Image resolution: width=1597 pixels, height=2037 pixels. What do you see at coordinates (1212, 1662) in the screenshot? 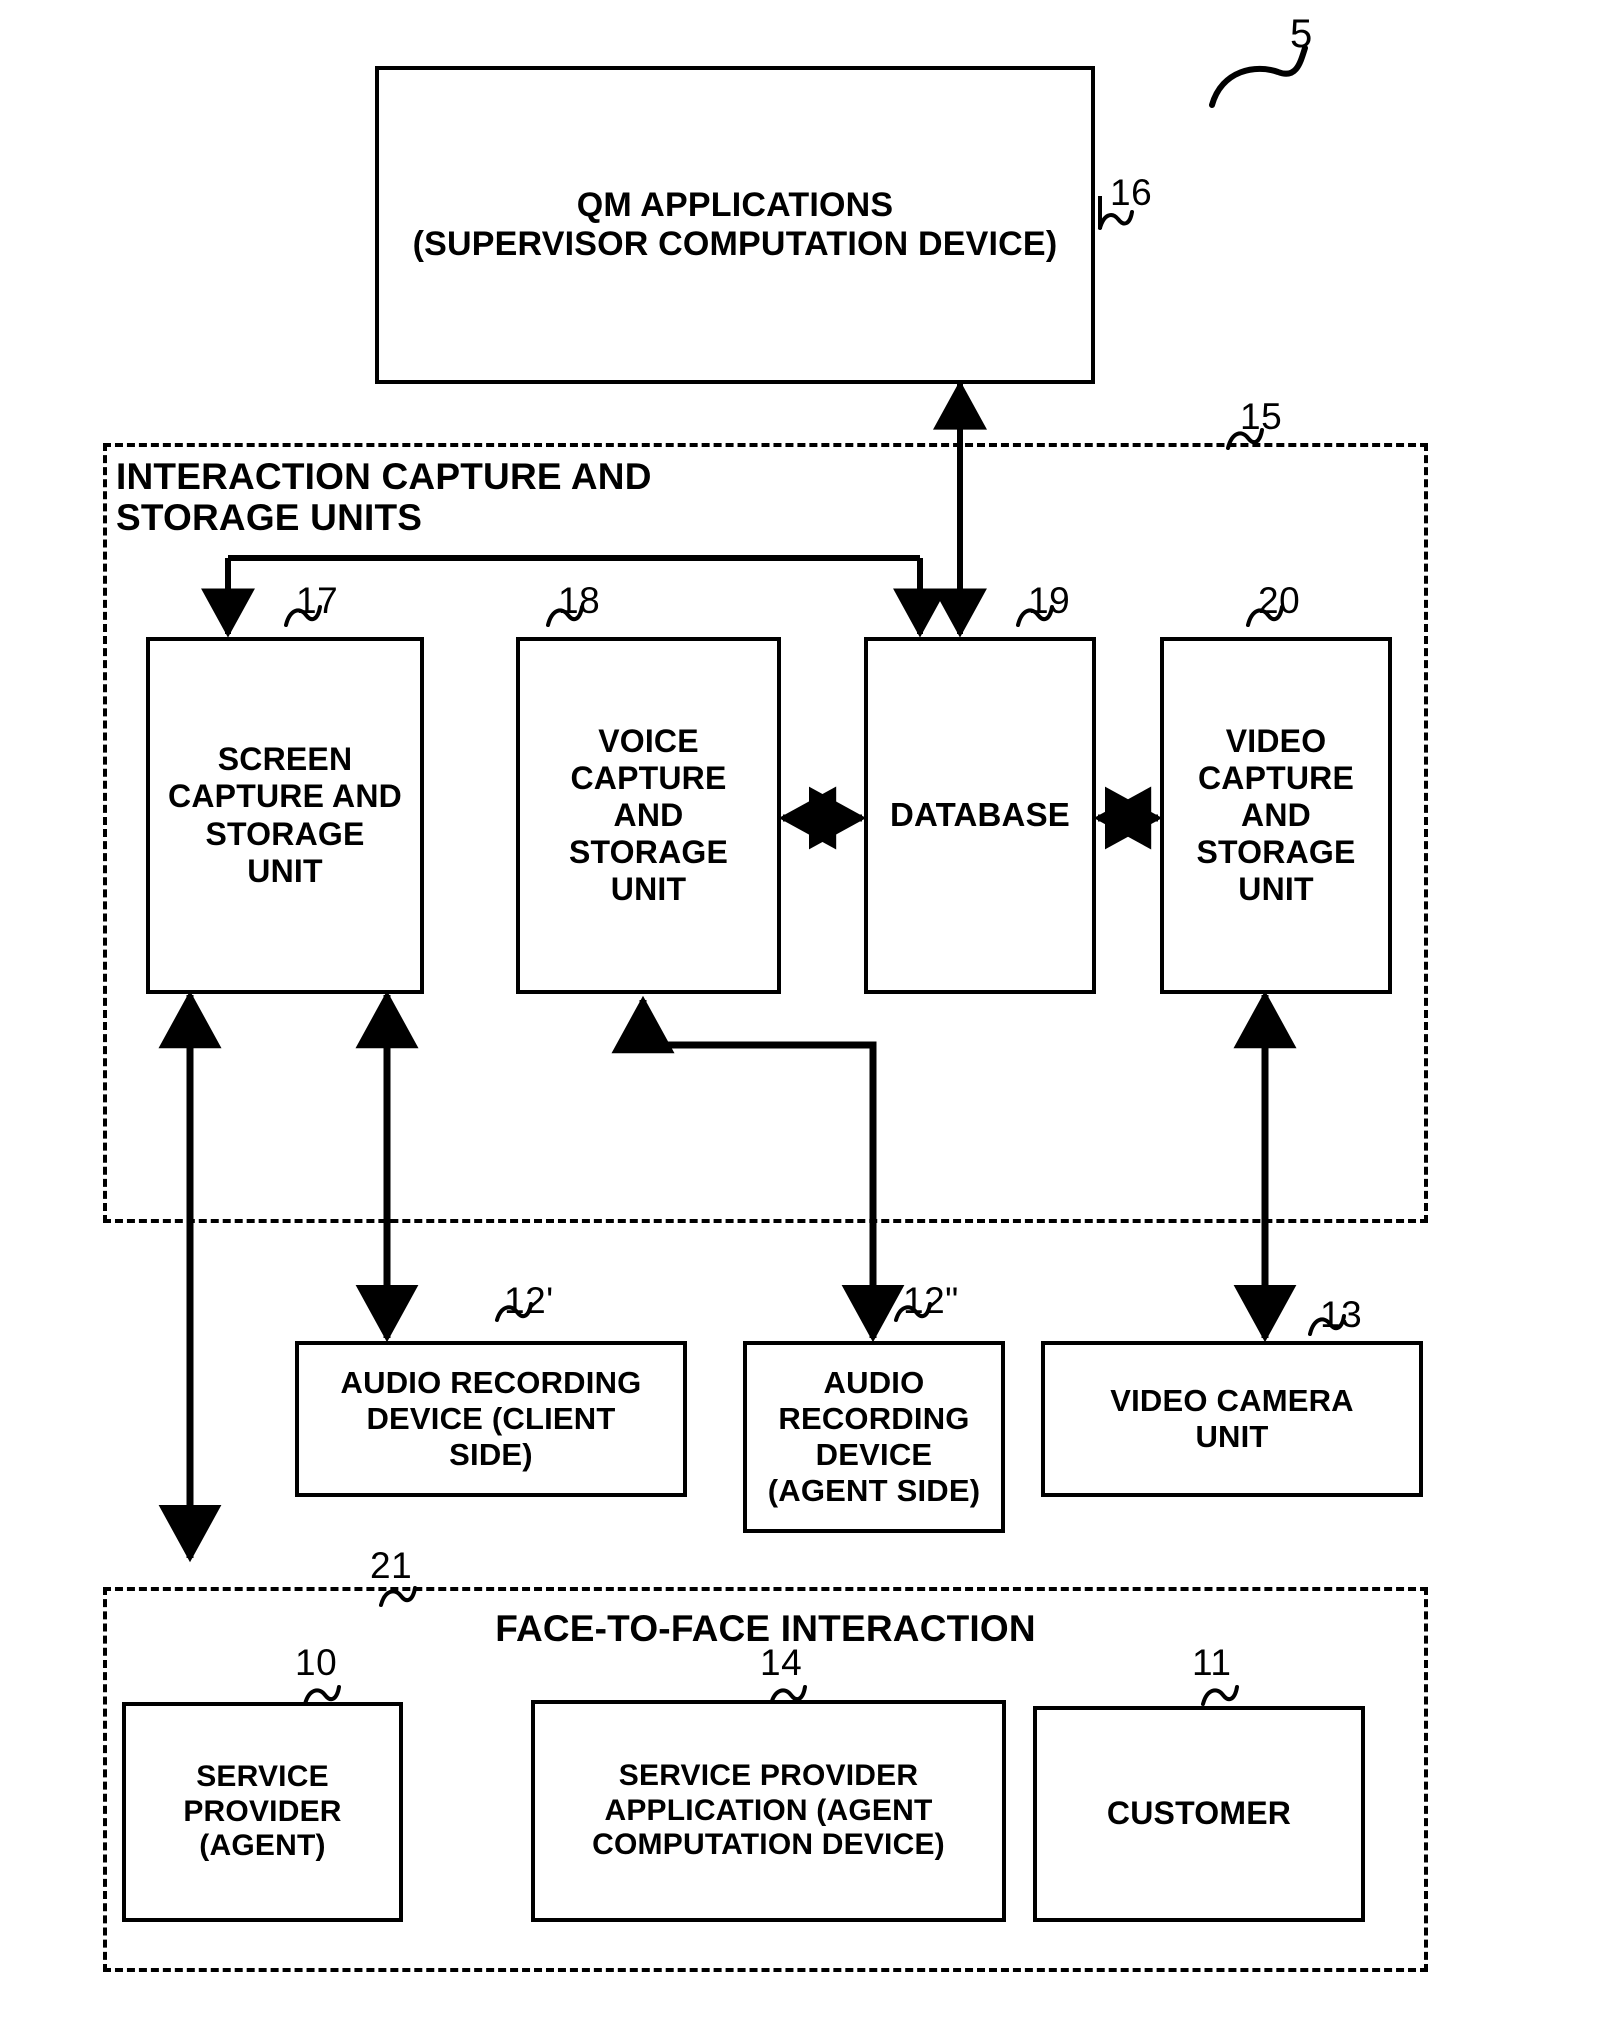
I see `ref-number-11: 11` at bounding box center [1212, 1662].